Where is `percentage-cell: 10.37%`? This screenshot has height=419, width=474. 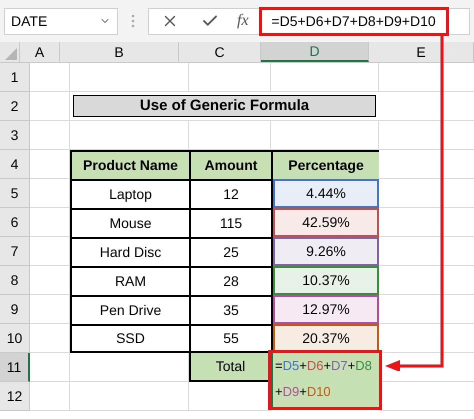
percentage-cell: 10.37% is located at coordinates (326, 280).